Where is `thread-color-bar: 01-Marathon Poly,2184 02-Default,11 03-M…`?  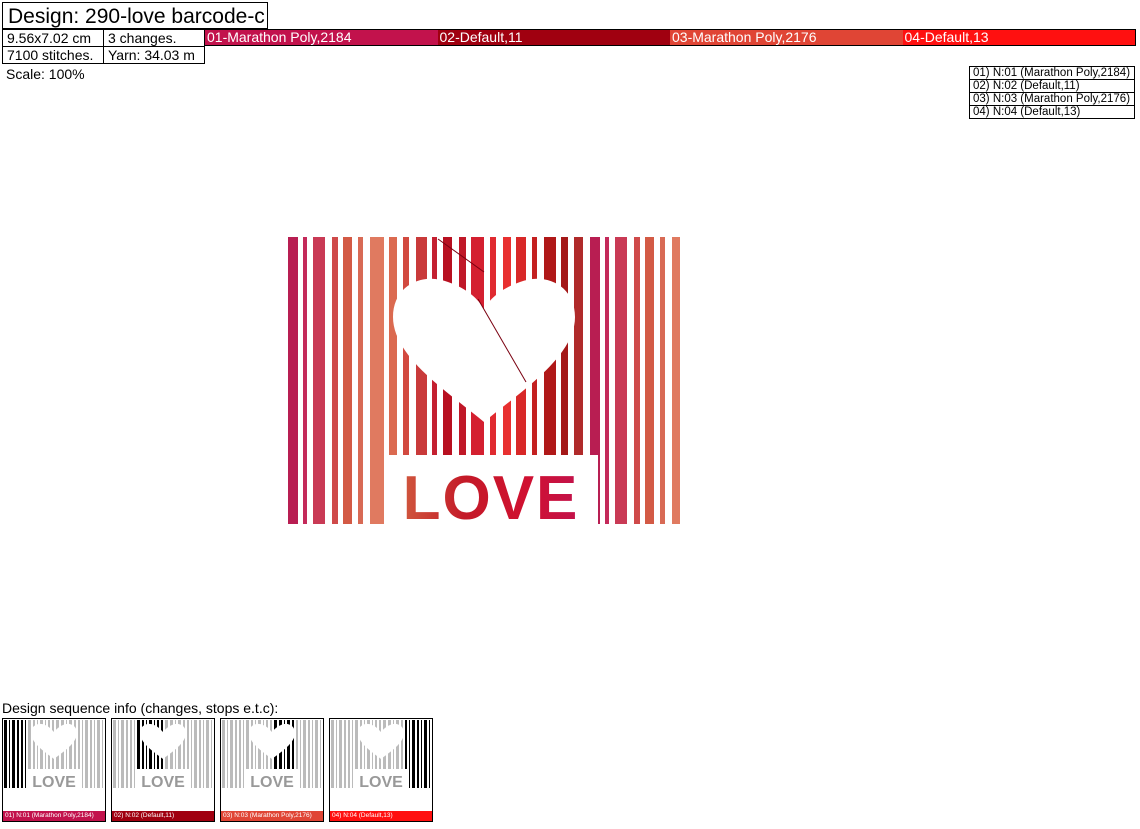 thread-color-bar: 01-Marathon Poly,2184 02-Default,11 03-M… is located at coordinates (670, 37).